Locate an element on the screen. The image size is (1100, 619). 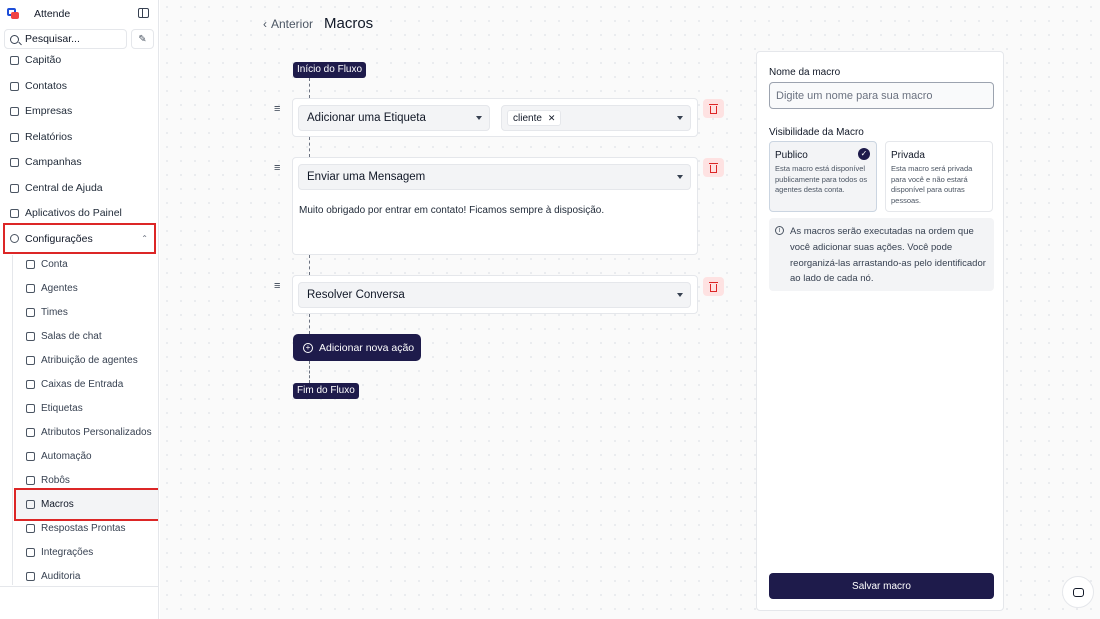
back-link: ‹ Anterior is located at coordinates (288, 24).